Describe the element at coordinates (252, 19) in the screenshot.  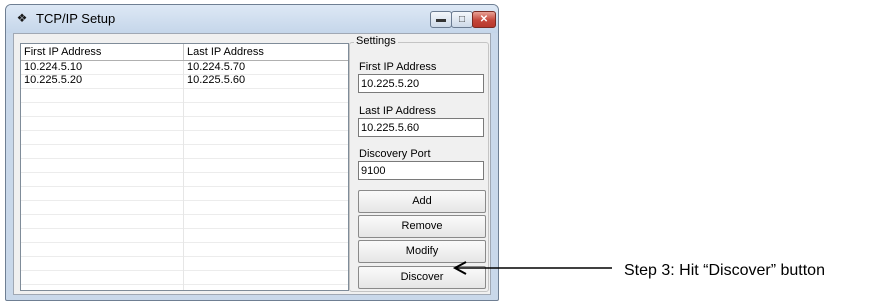
I see `title-bar: ❖ TCP/IP Setup ▬ □ ✕` at that location.